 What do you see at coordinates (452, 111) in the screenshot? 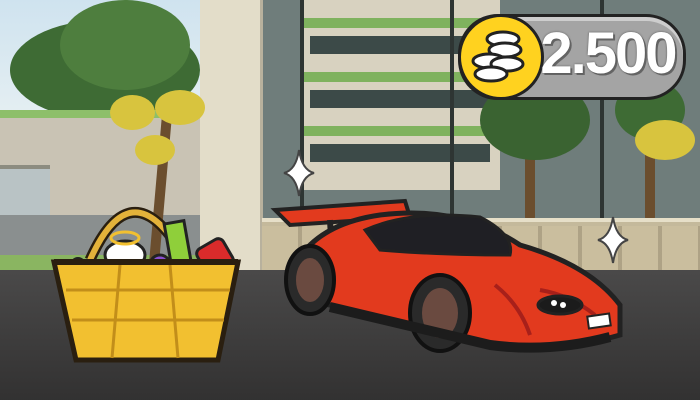
I see `window-mullion` at bounding box center [452, 111].